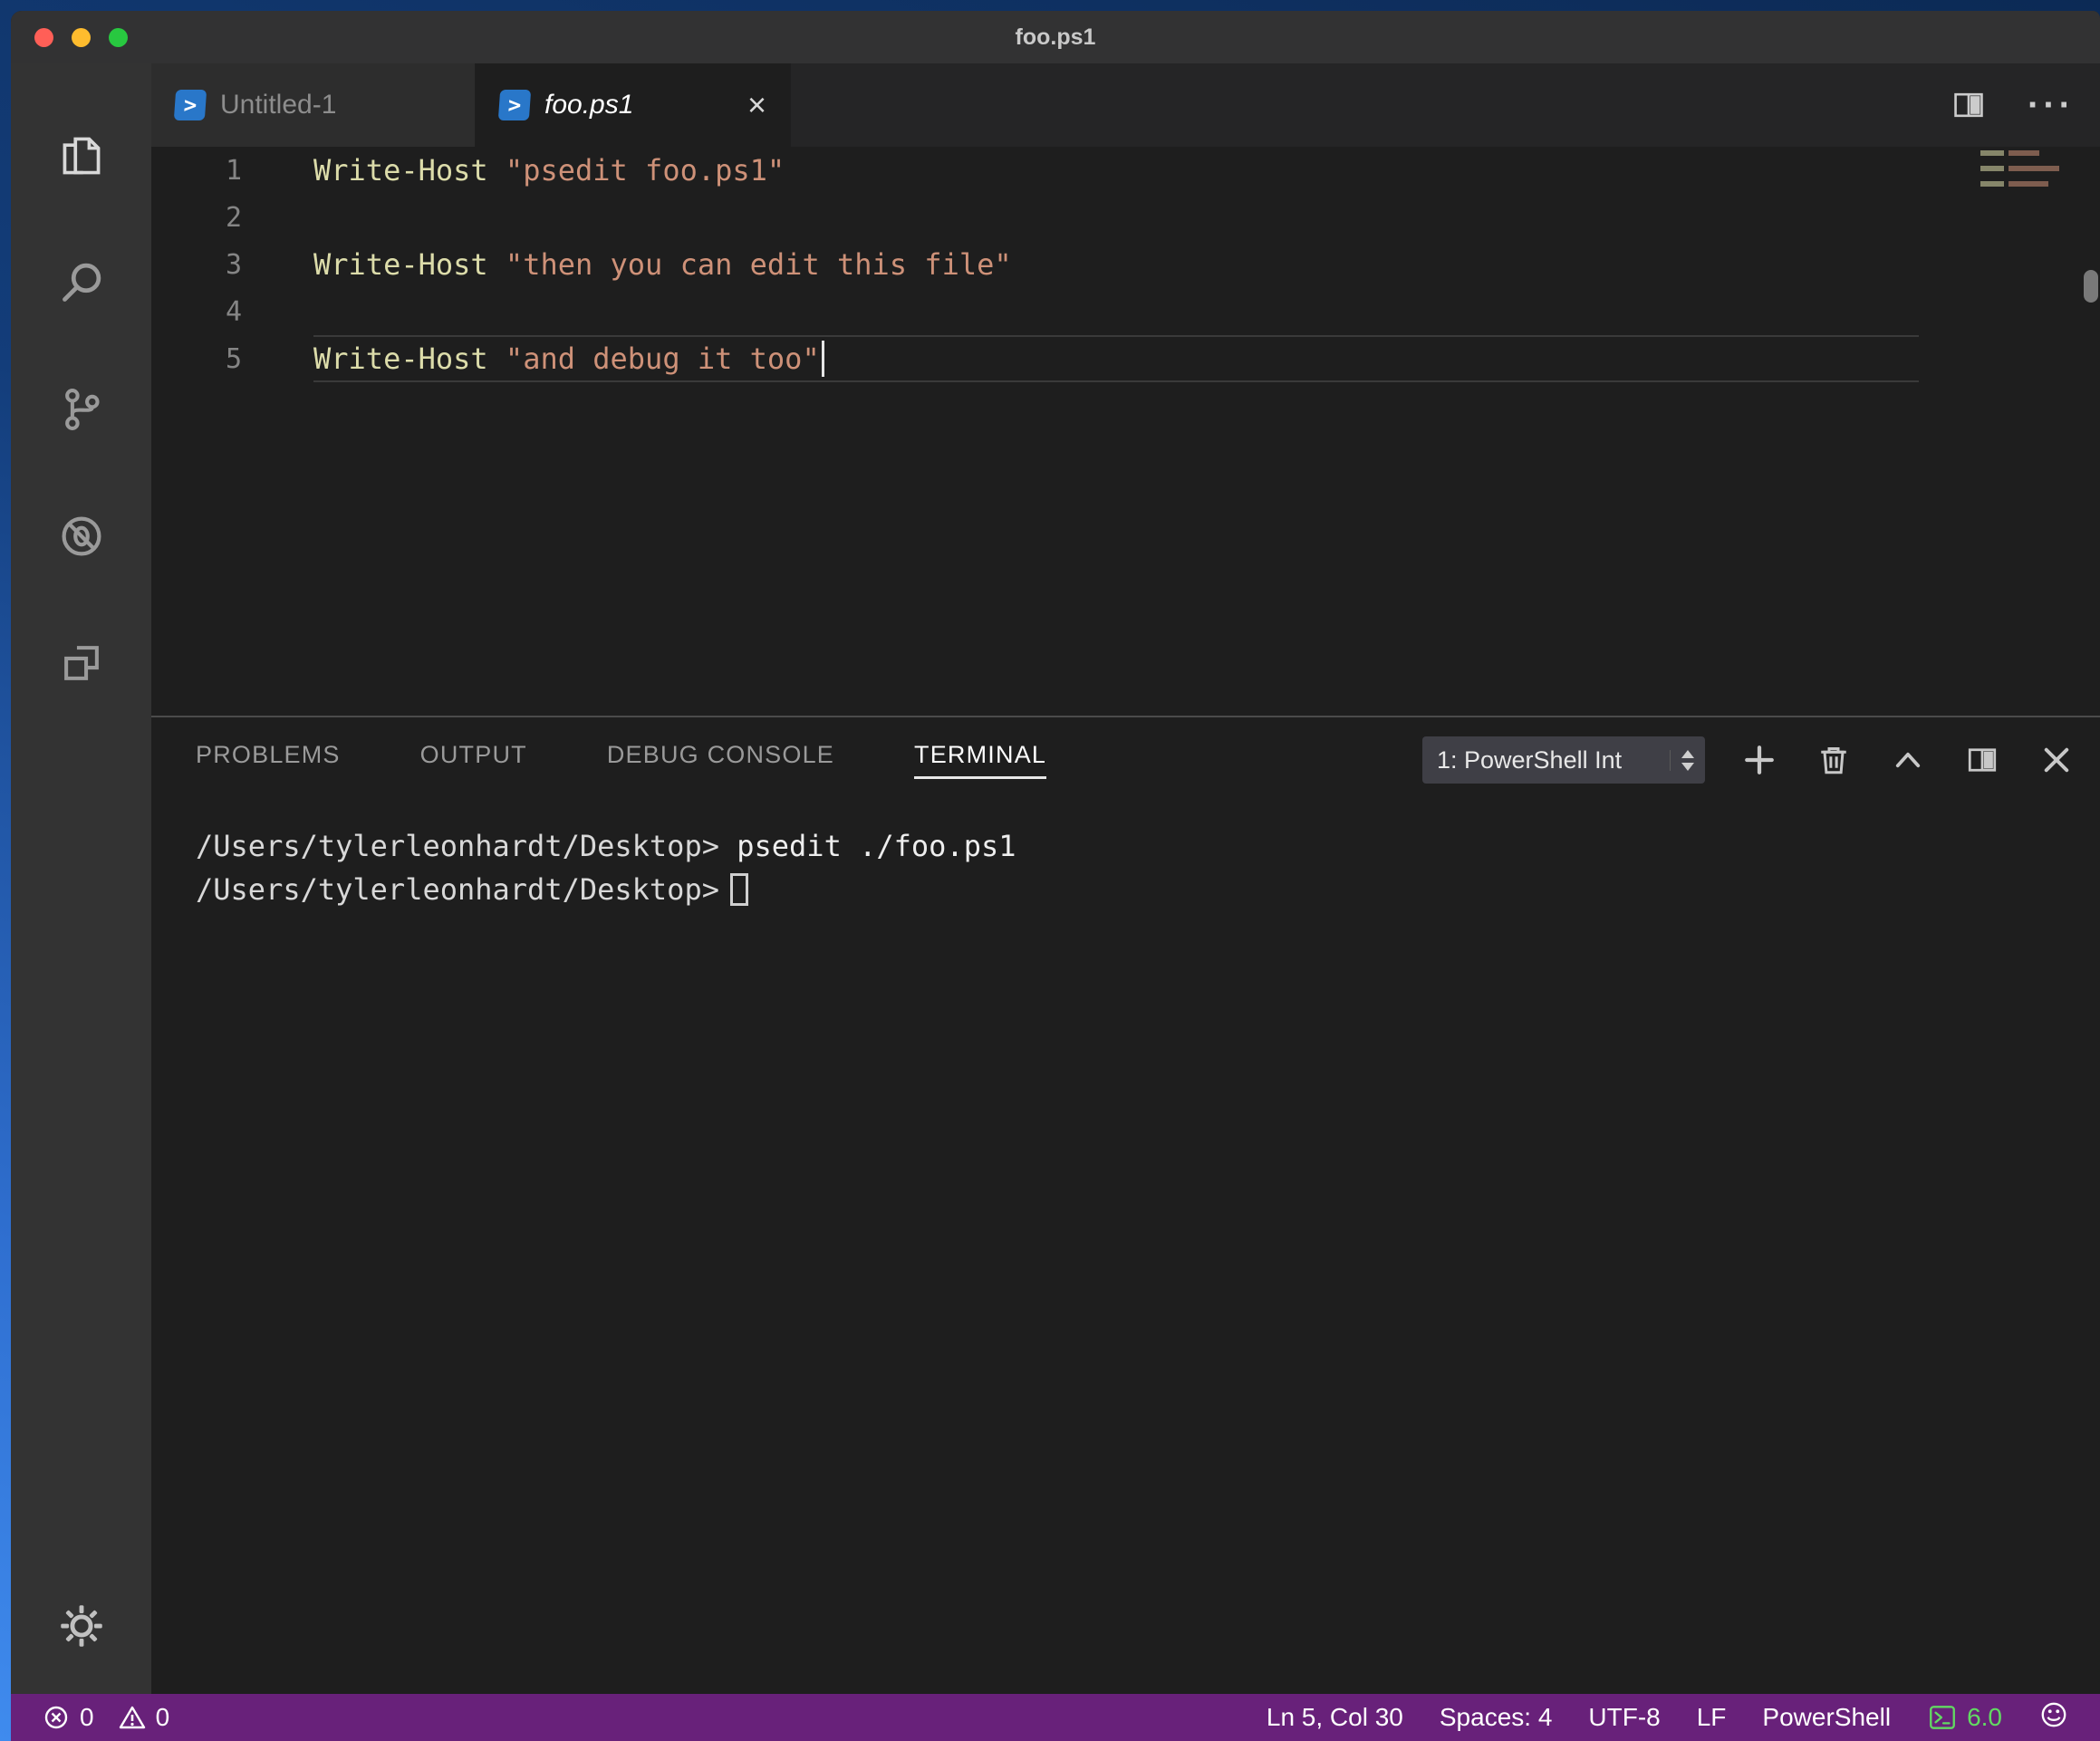  Describe the element at coordinates (980, 760) in the screenshot. I see `tab-terminal: TERMINAL` at that location.